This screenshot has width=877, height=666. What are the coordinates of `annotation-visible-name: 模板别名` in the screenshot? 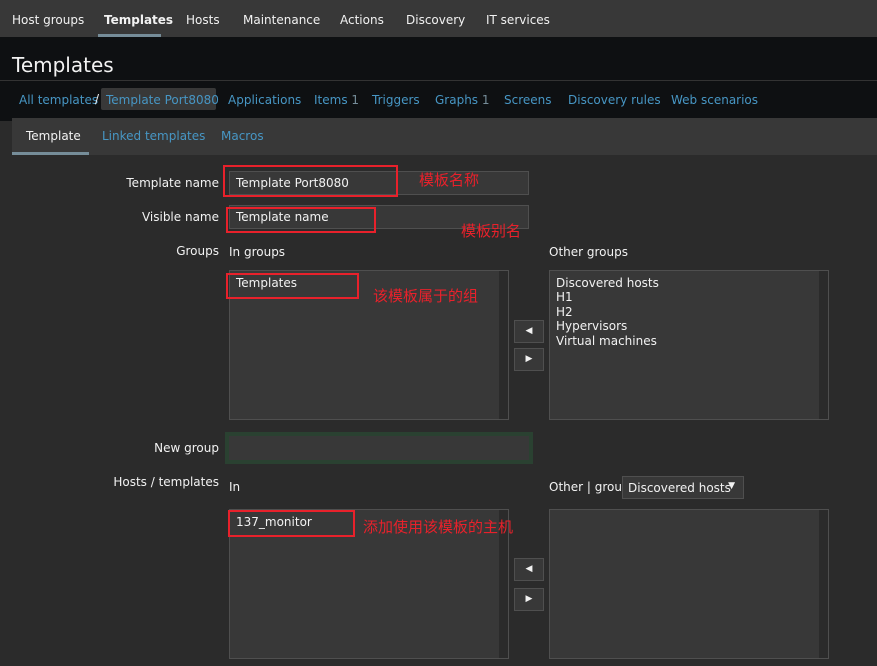 It's located at (491, 231).